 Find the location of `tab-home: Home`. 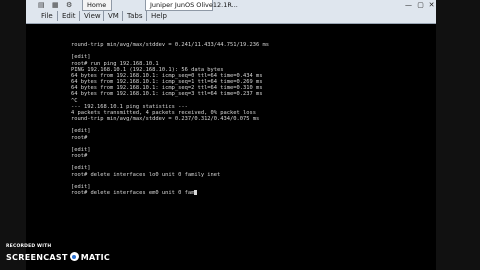

tab-home: Home is located at coordinates (97, 5).